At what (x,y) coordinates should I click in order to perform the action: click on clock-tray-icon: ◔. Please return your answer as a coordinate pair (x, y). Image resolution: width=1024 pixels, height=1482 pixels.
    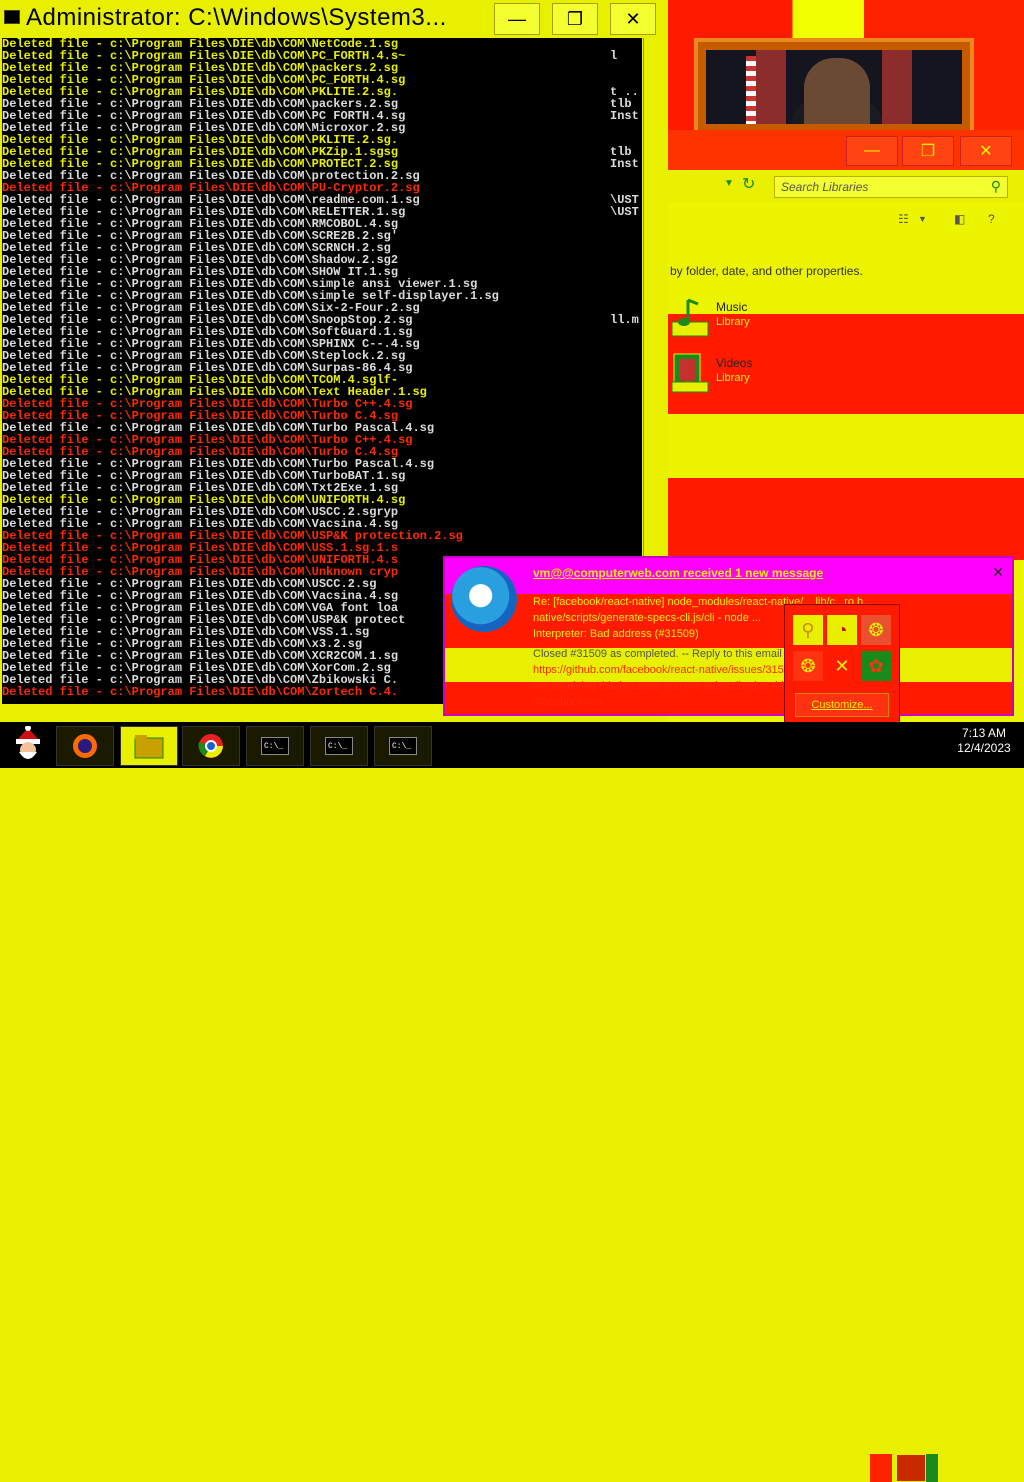
    Looking at the image, I should click on (842, 630).